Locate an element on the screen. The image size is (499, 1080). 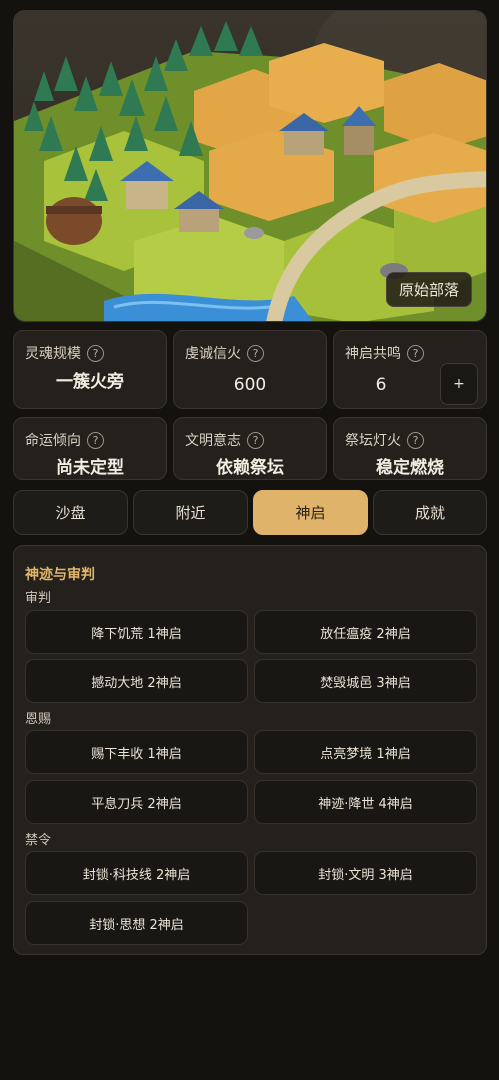
action-button: 赐下丰收 1神启 is located at coordinates (136, 752).